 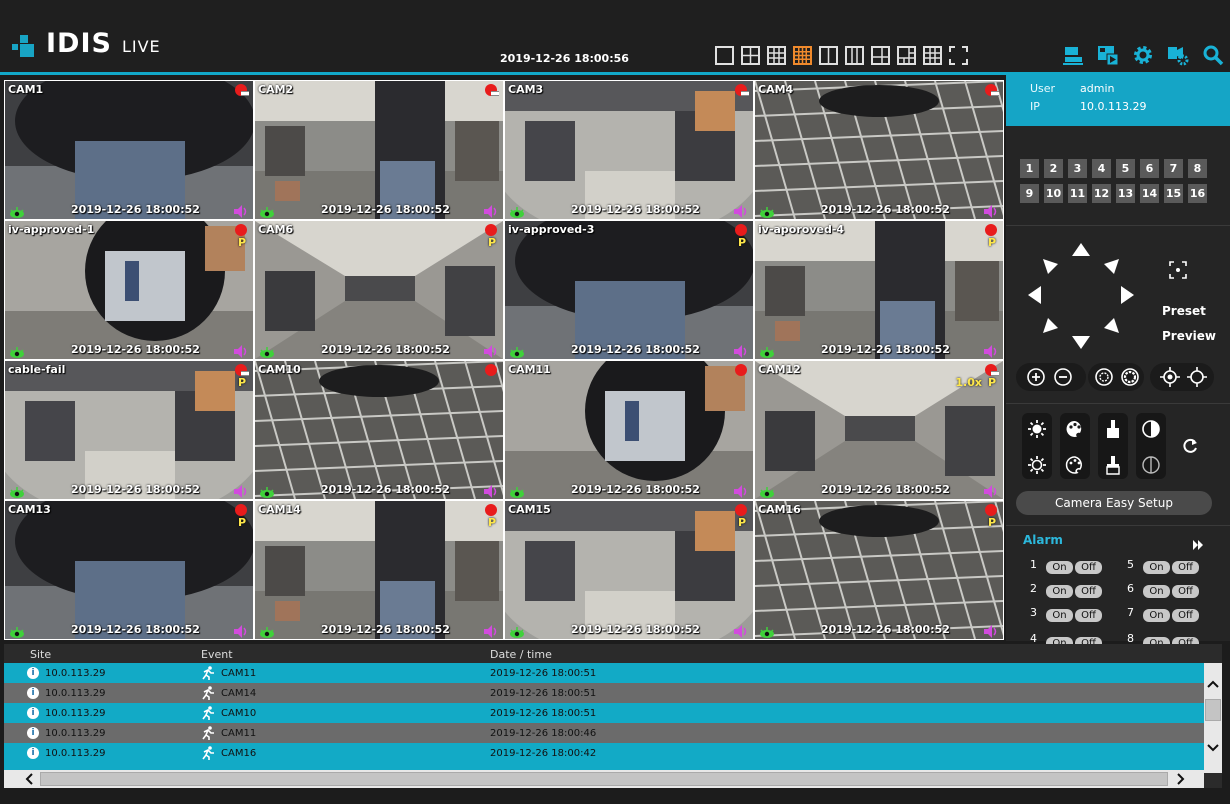 What do you see at coordinates (1197, 168) in the screenshot?
I see `channel-button-8: 8` at bounding box center [1197, 168].